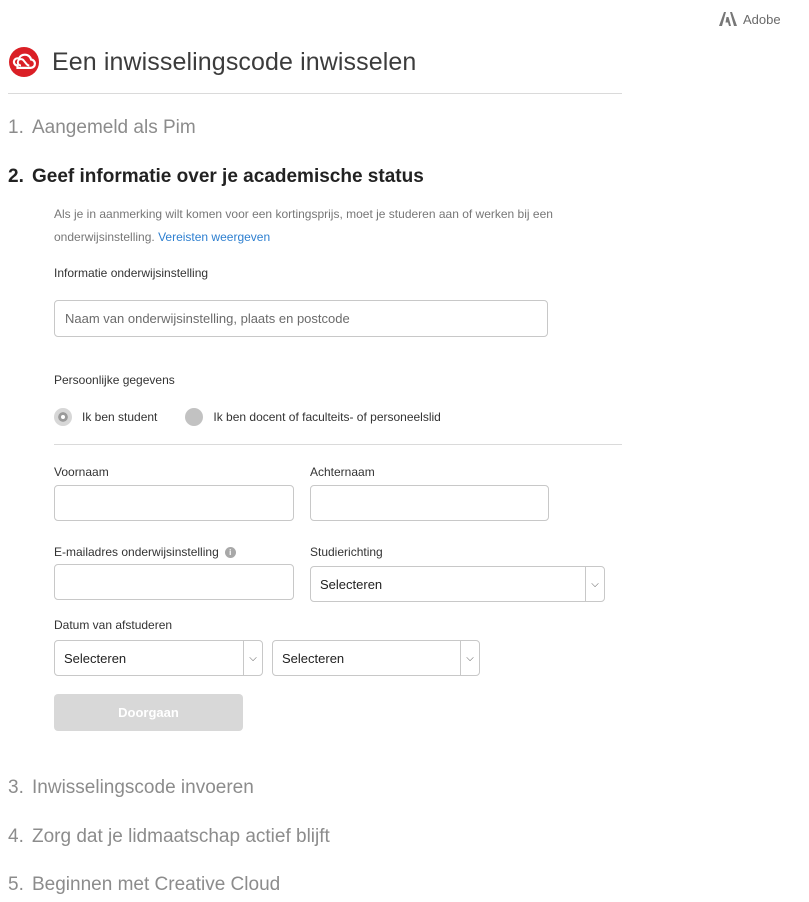 Image resolution: width=809 pixels, height=902 pixels. Describe the element at coordinates (351, 584) in the screenshot. I see `study-select-value: Selecteren` at that location.